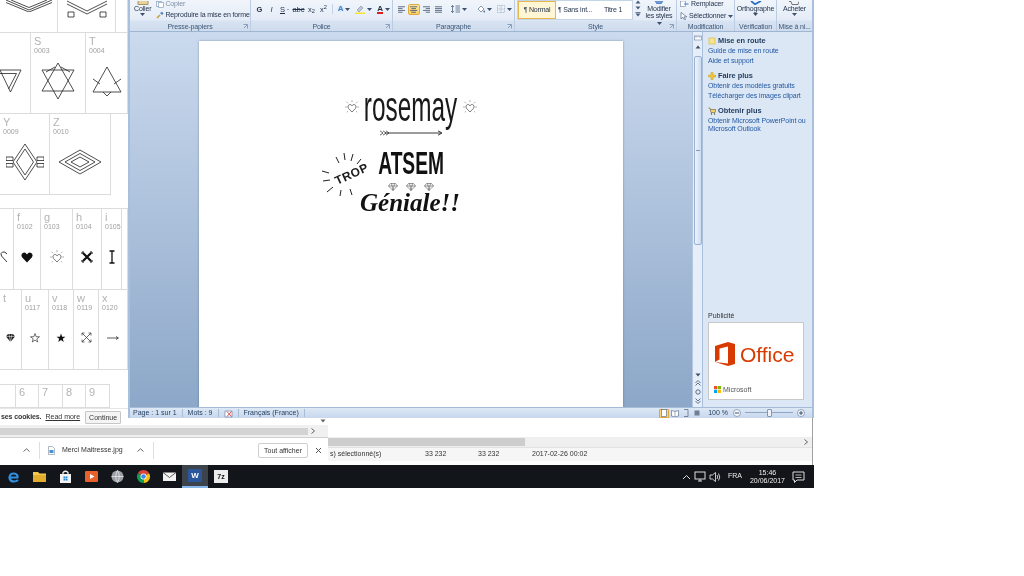 This screenshot has width=1024, height=576. I want to click on plus-icon, so click(712, 75).